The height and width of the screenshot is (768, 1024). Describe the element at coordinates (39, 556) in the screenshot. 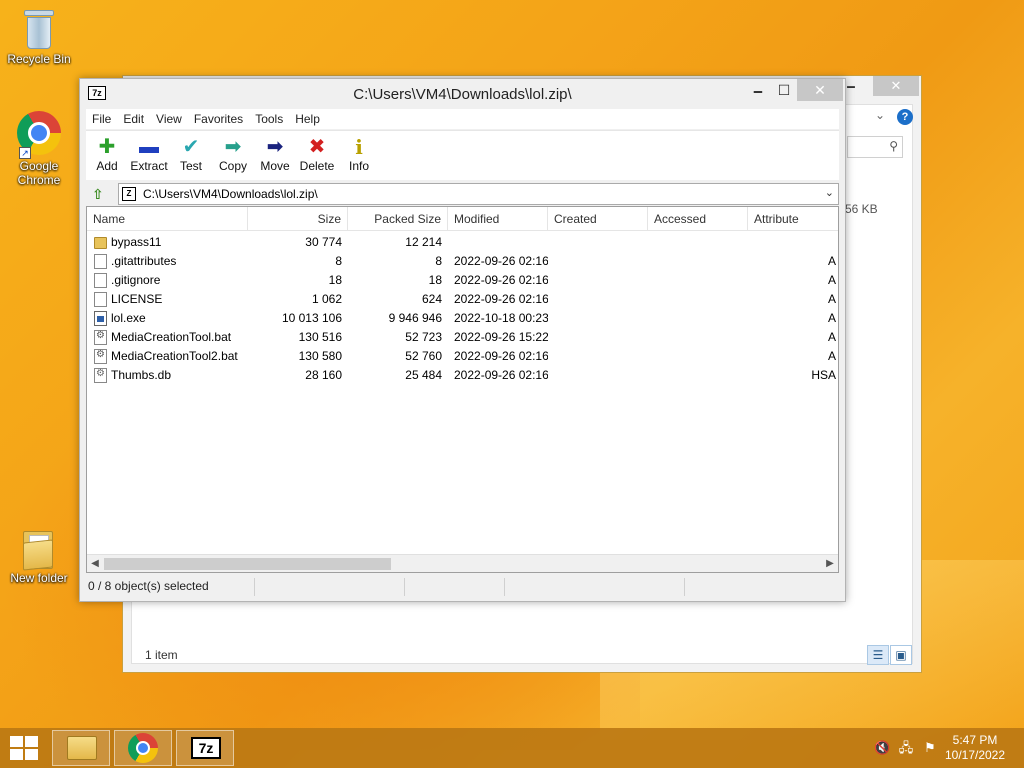

I see `desktop-icon-new-folder: New folder` at that location.